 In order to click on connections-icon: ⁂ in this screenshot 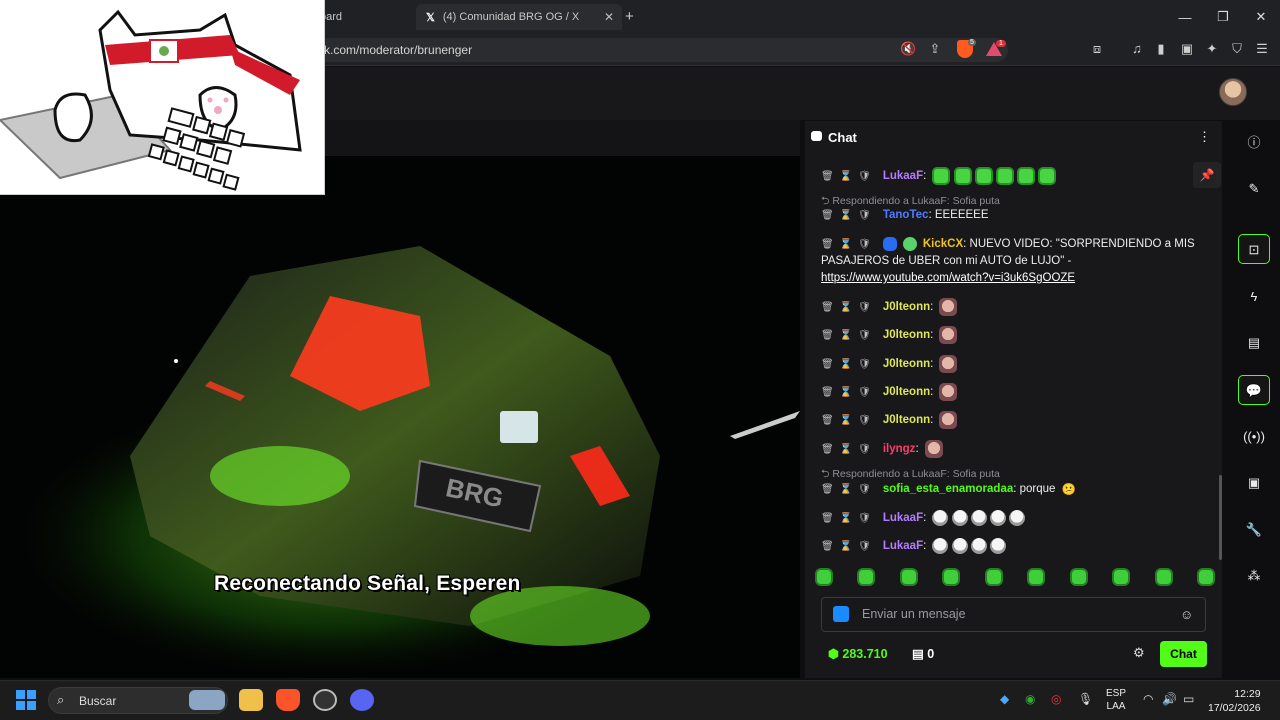, I will do `click(1254, 576)`.